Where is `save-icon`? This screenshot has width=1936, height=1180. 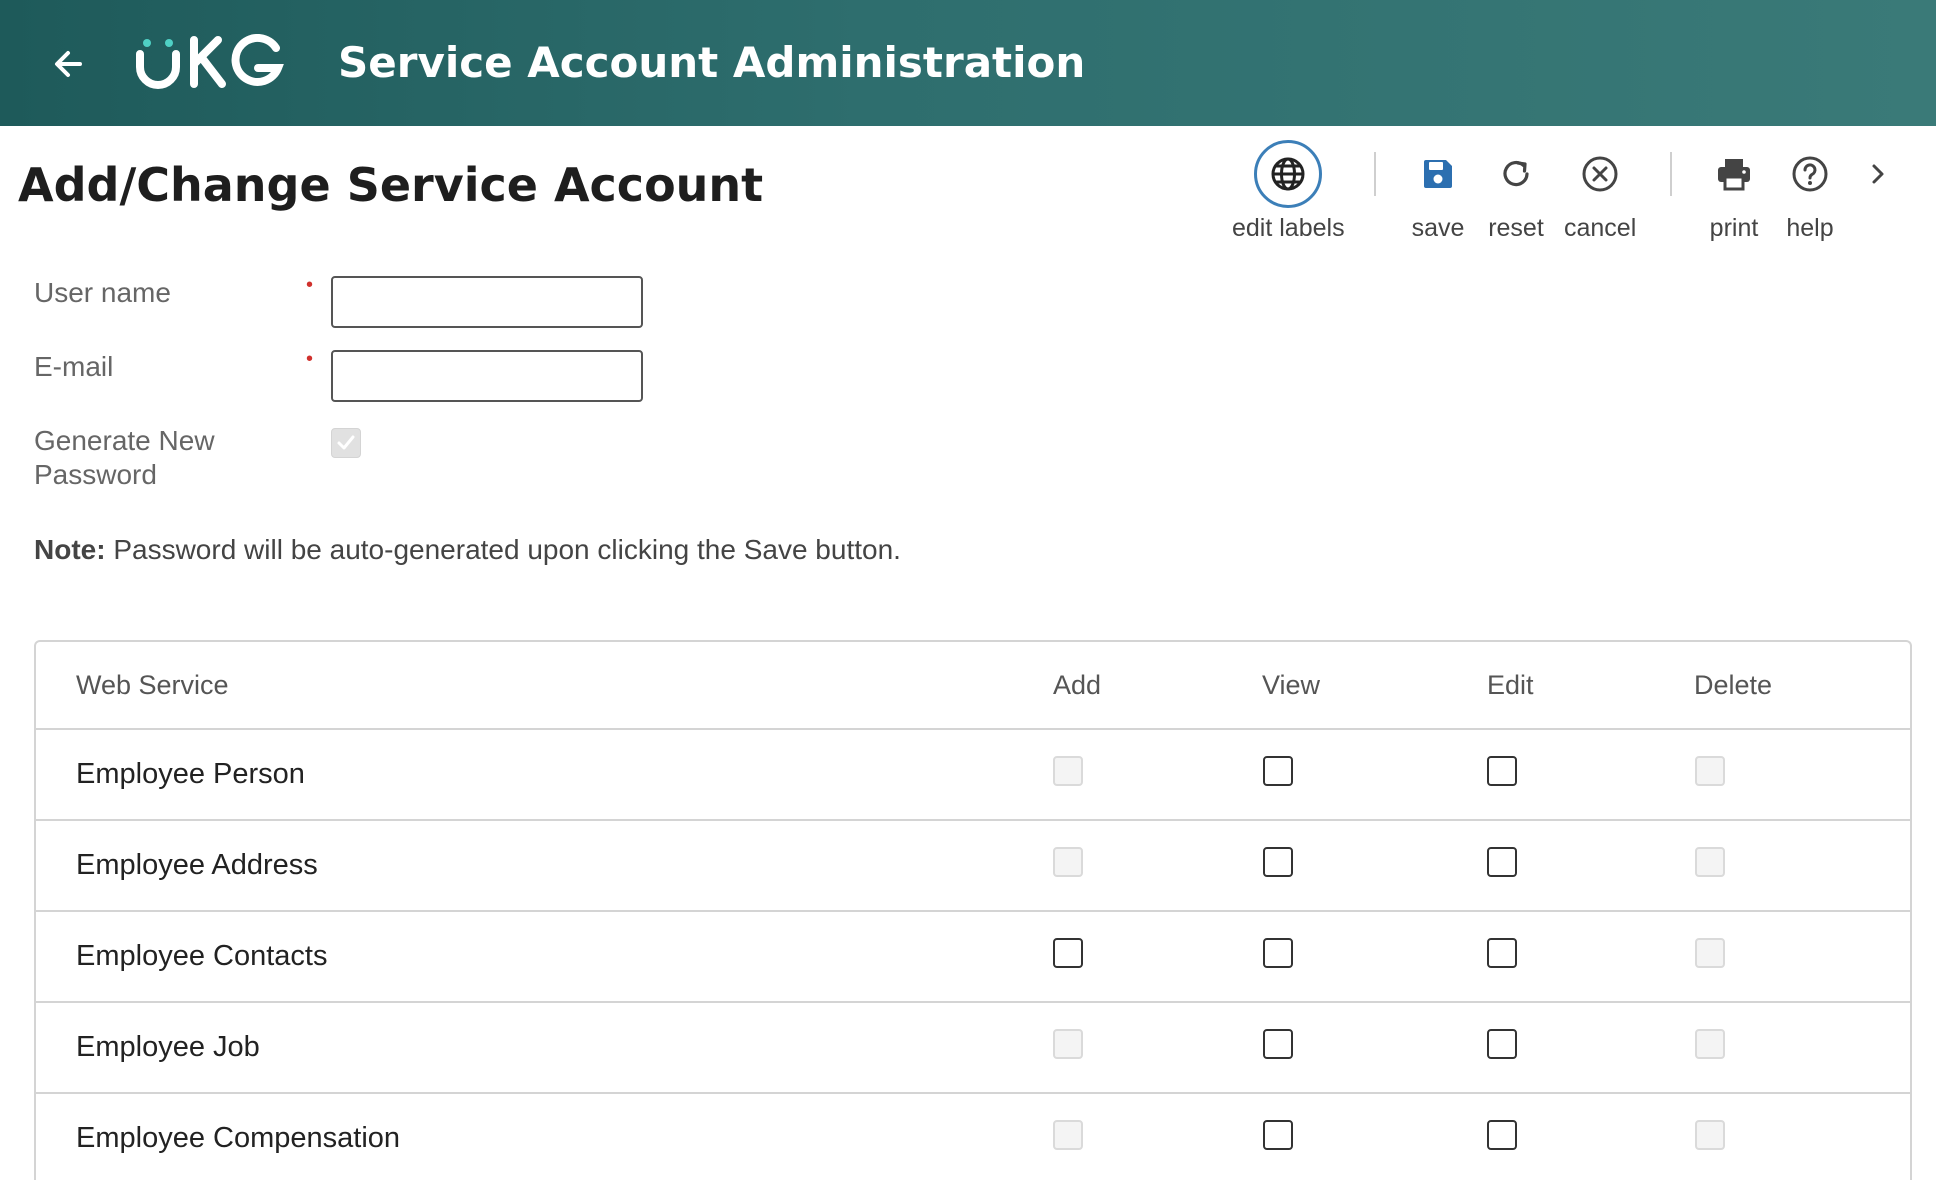 save-icon is located at coordinates (1438, 174).